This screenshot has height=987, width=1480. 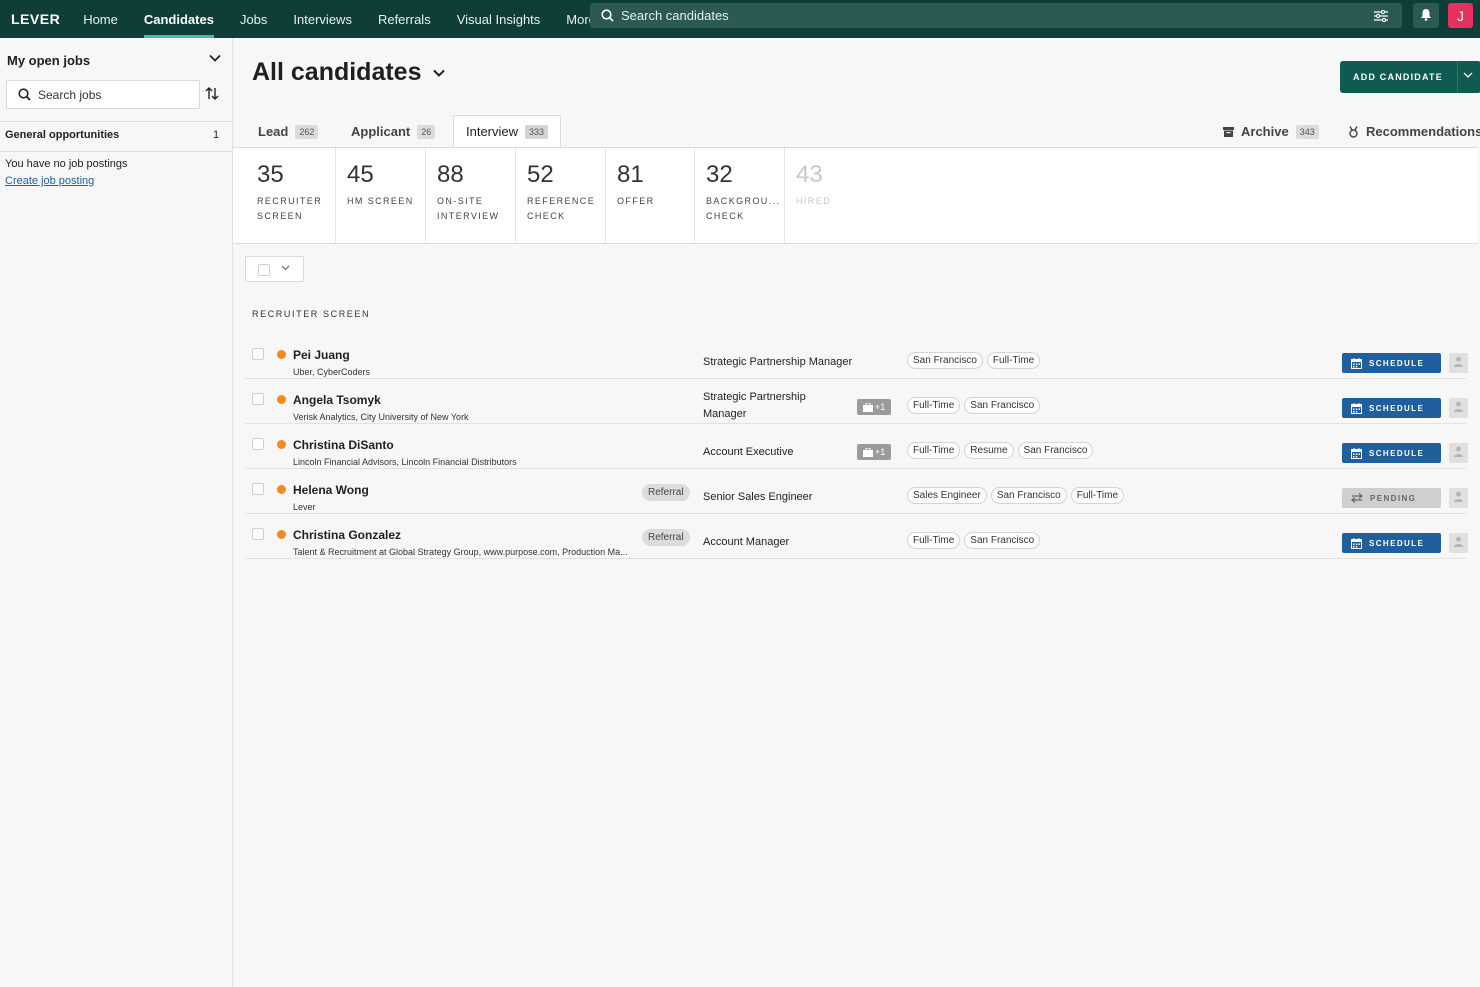 I want to click on bell-icon, so click(x=1426, y=16).